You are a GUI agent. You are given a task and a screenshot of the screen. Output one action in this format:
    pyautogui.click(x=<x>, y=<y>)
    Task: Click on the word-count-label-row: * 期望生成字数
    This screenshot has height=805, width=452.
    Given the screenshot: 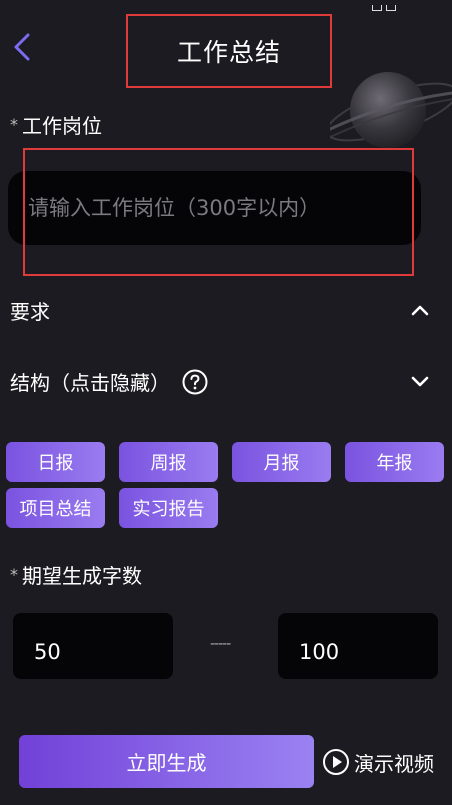 What is the action you would take?
    pyautogui.click(x=76, y=574)
    